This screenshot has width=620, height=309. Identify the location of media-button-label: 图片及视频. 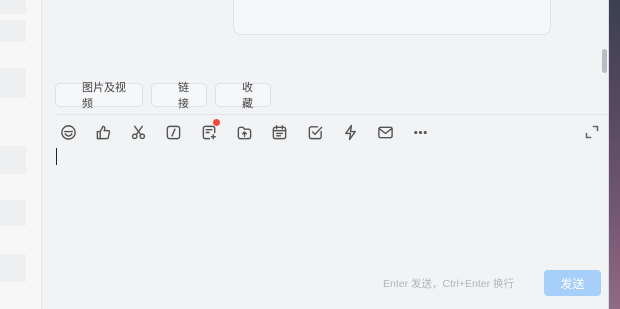
(104, 95).